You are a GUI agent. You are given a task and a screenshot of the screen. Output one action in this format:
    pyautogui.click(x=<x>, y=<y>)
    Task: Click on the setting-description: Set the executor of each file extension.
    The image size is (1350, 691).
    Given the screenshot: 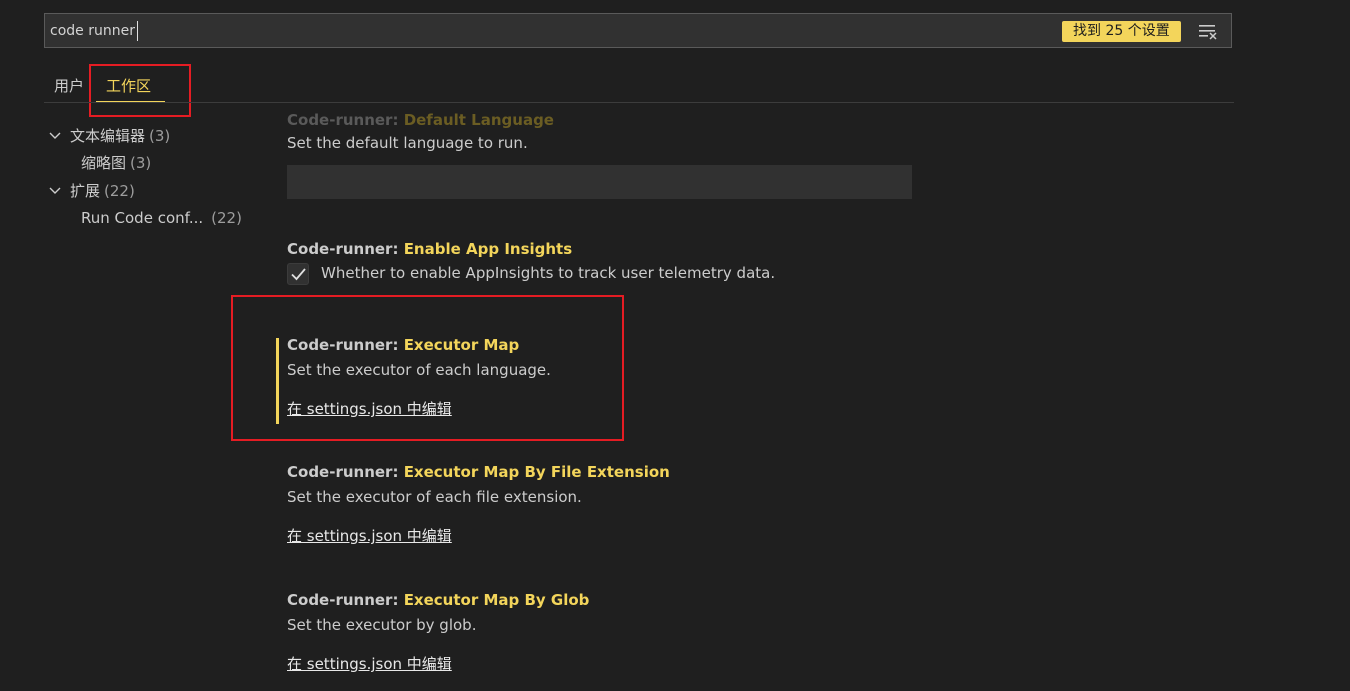 What is the action you would take?
    pyautogui.click(x=434, y=497)
    